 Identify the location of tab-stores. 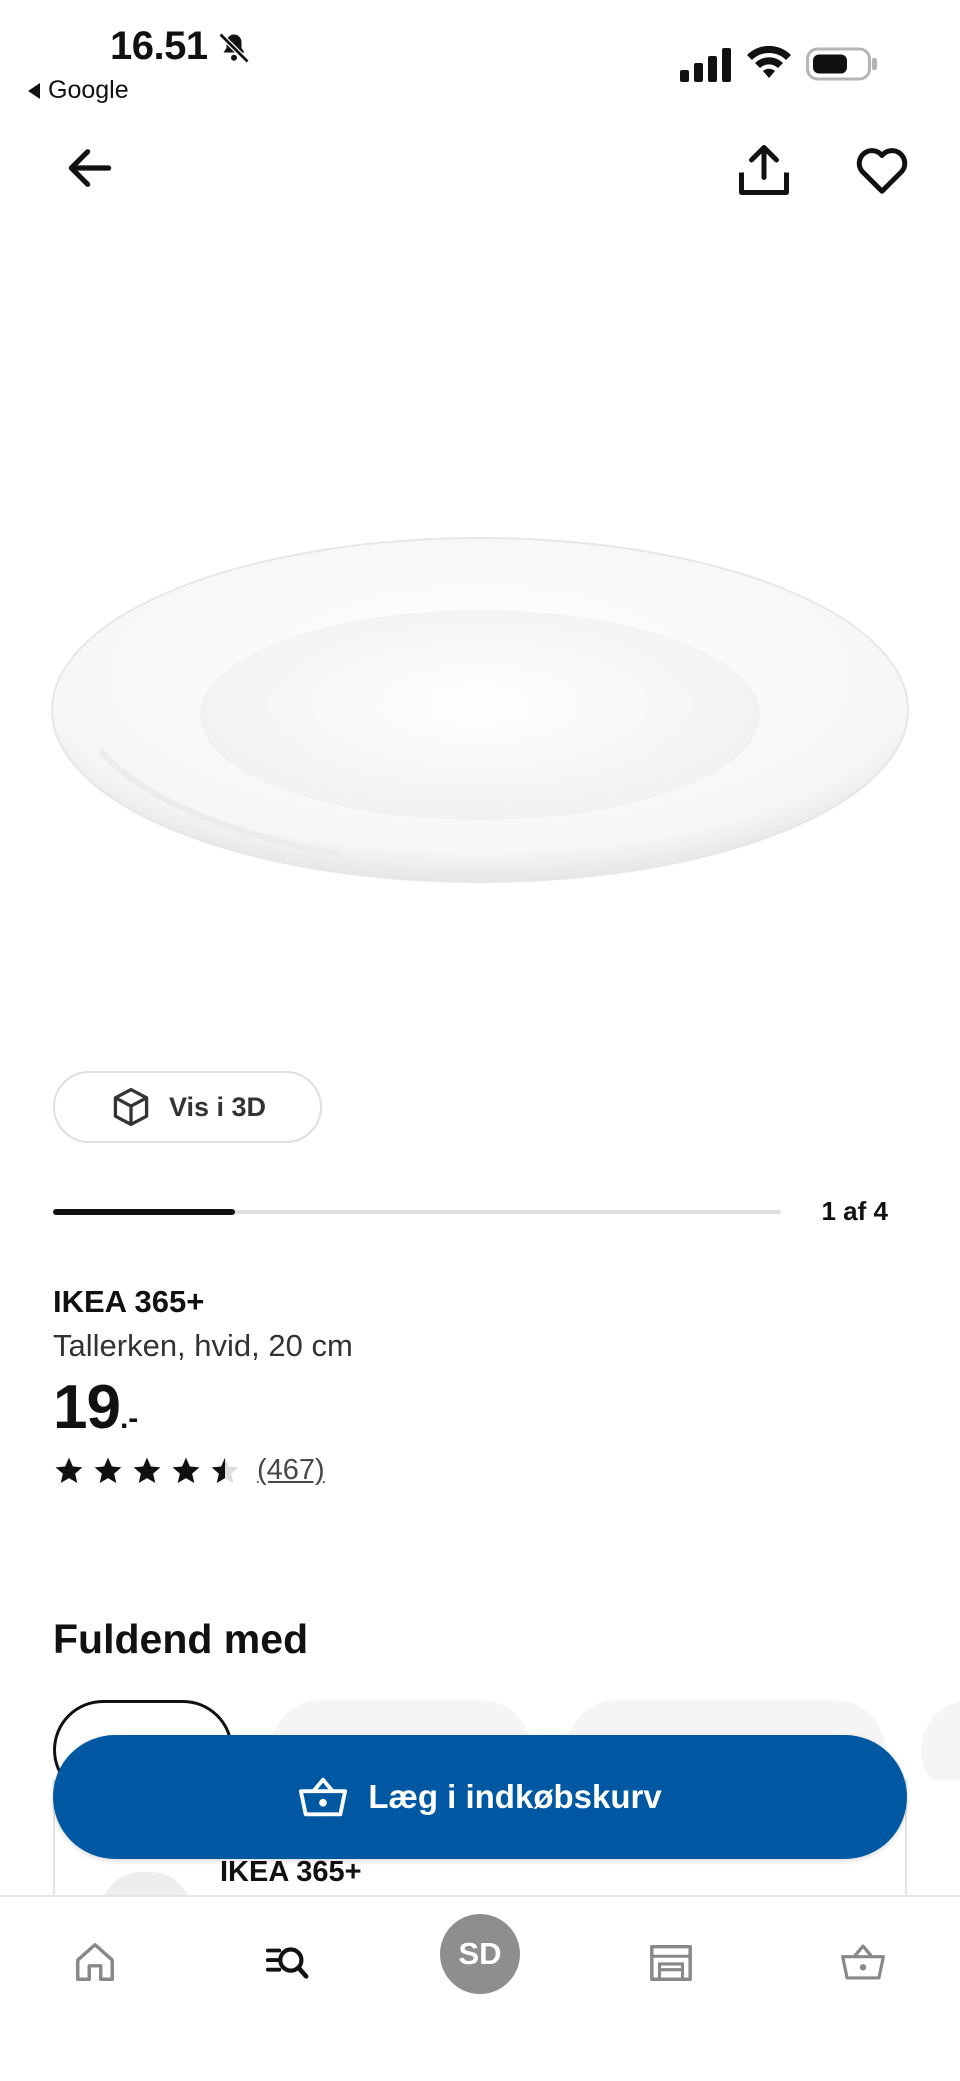
(671, 1962).